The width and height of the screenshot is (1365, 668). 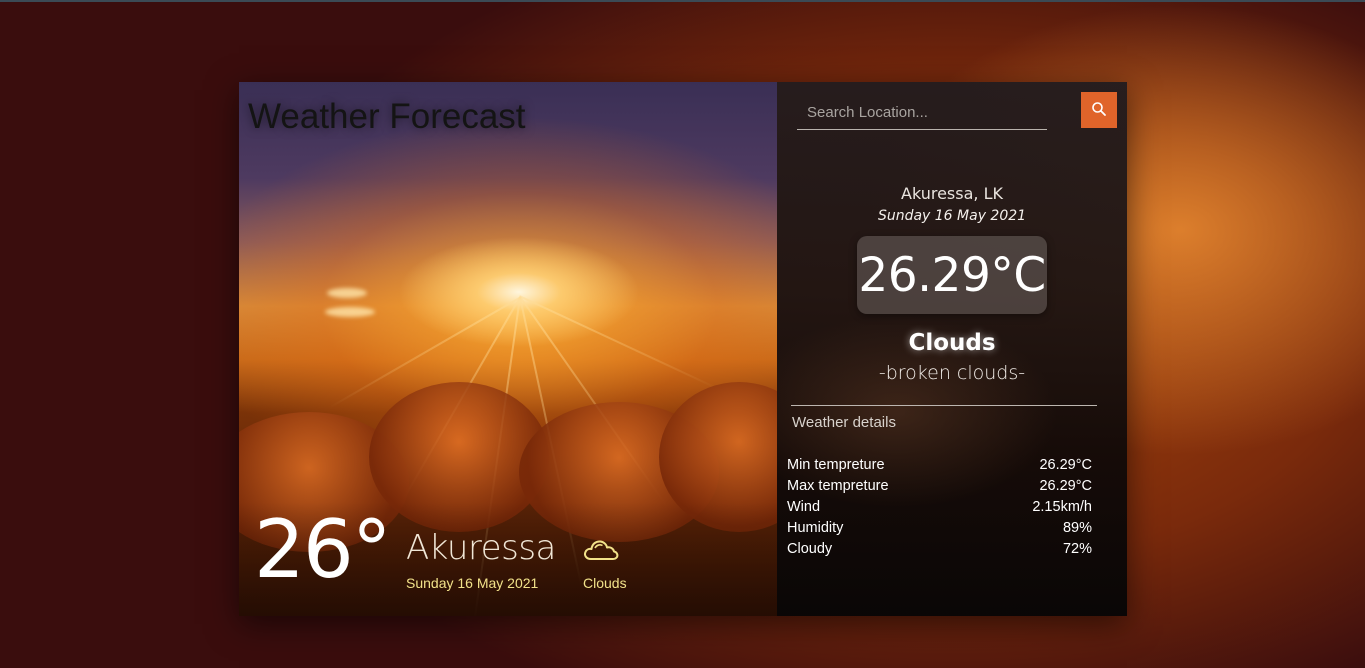 I want to click on search-input, so click(x=922, y=113).